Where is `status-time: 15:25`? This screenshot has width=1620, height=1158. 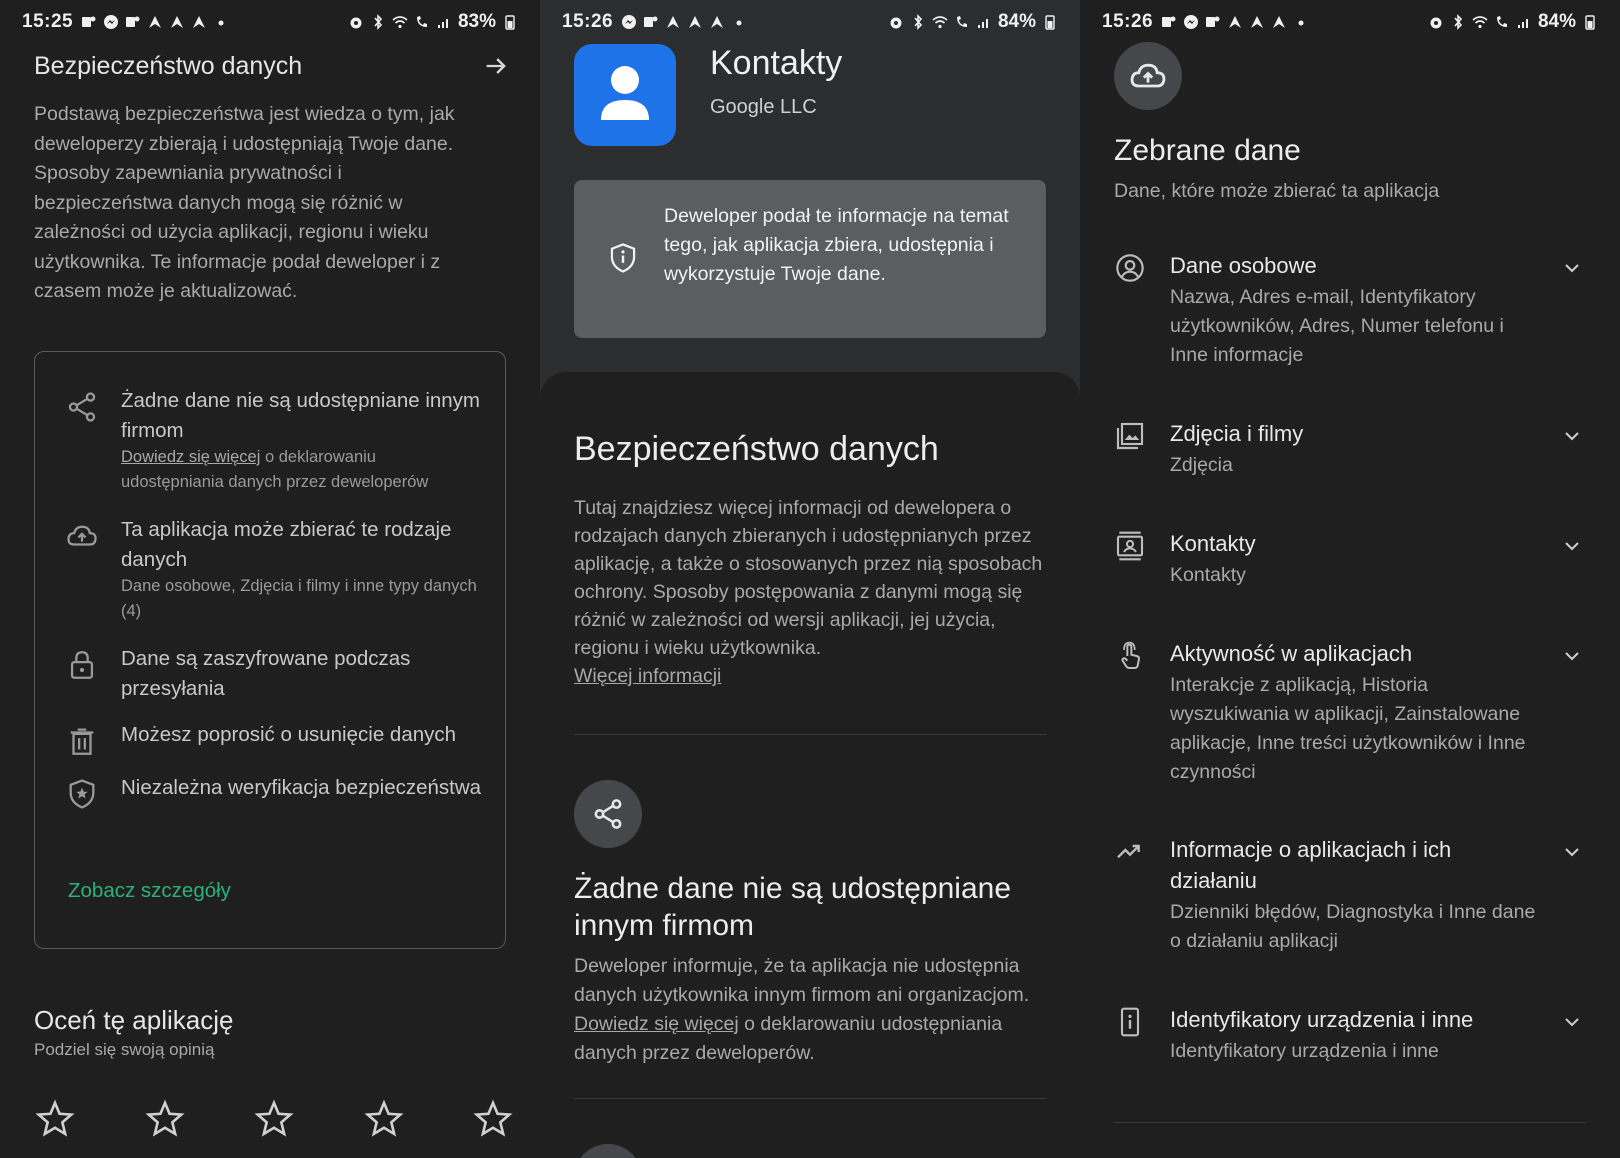
status-time: 15:25 is located at coordinates (48, 21).